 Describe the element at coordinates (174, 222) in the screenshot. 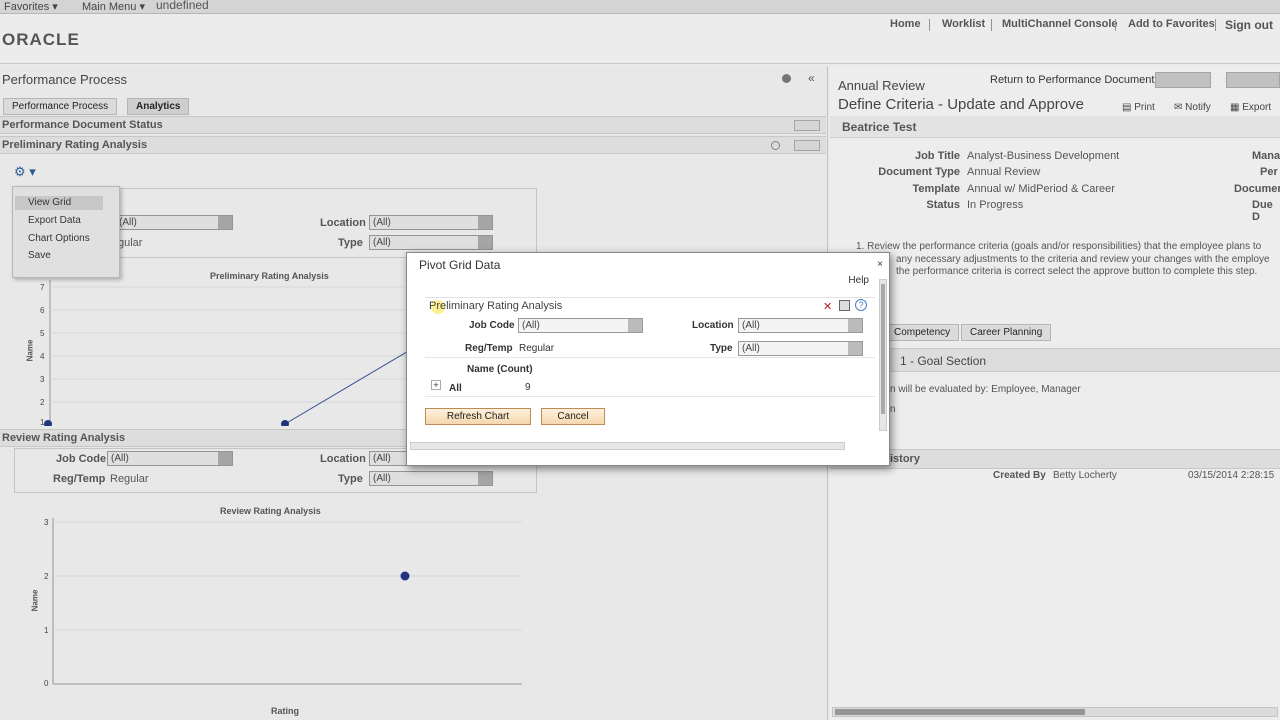

I see `prelim-jobcode-select: (All)` at that location.